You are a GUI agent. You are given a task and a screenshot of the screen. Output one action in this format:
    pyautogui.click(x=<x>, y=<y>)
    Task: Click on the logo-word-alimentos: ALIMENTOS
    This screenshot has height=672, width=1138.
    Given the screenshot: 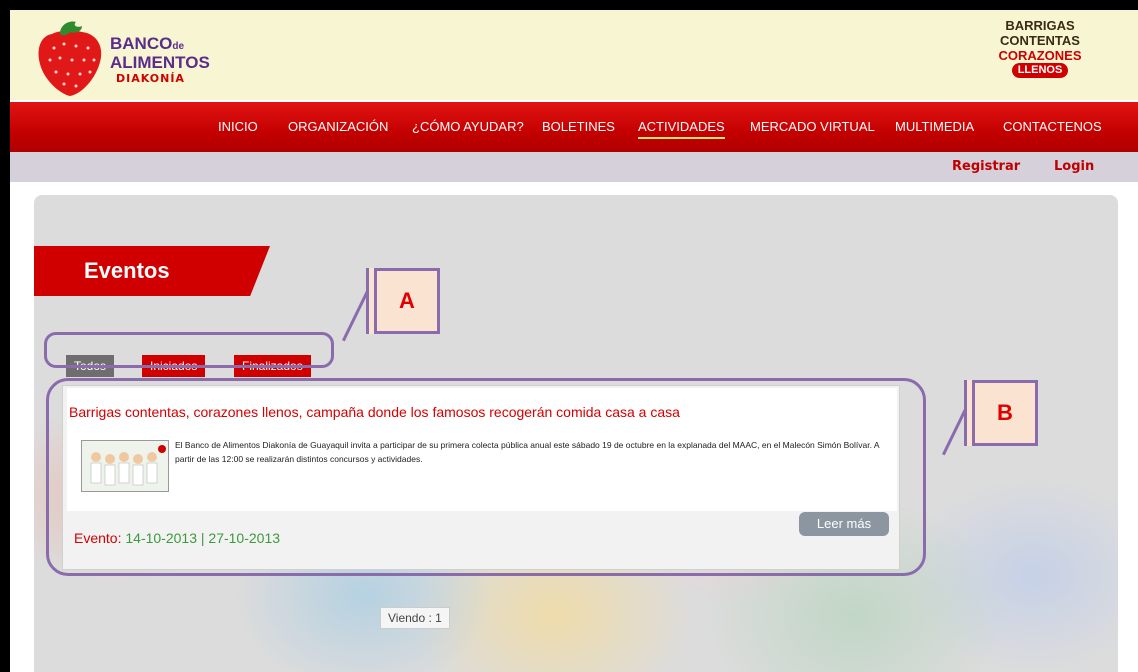 What is the action you would take?
    pyautogui.click(x=160, y=62)
    